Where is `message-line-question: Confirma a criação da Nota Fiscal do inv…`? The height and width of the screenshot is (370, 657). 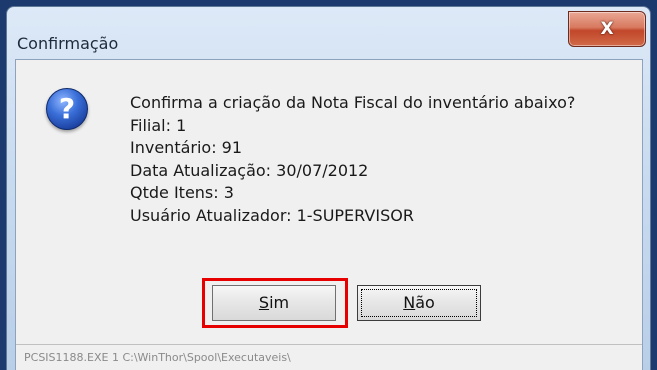 message-line-question: Confirma a criação da Nota Fiscal do inv… is located at coordinates (353, 102).